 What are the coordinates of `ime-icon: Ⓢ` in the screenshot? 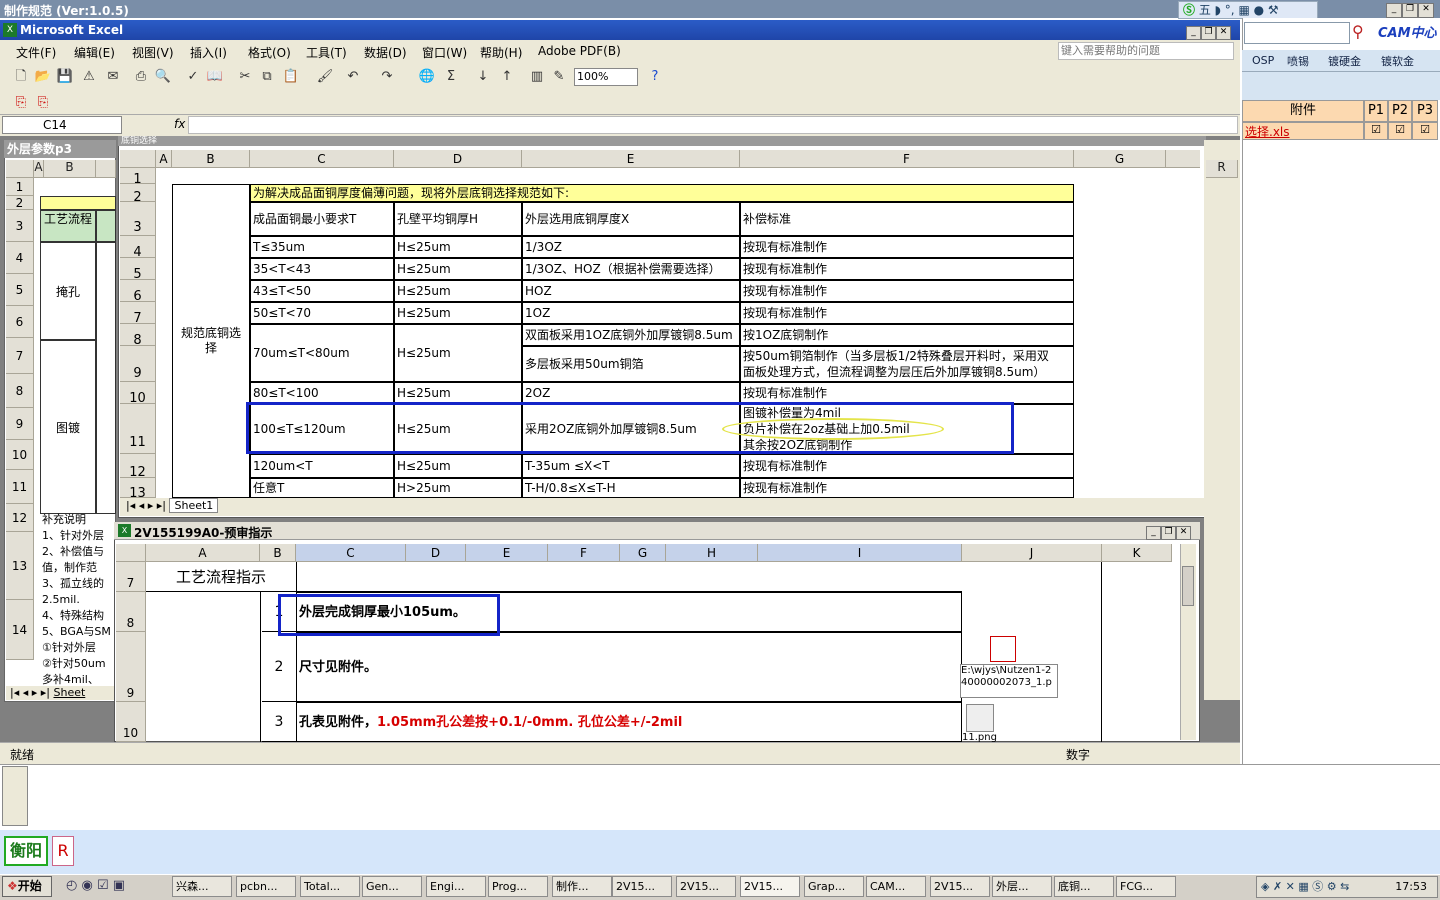 It's located at (1189, 10).